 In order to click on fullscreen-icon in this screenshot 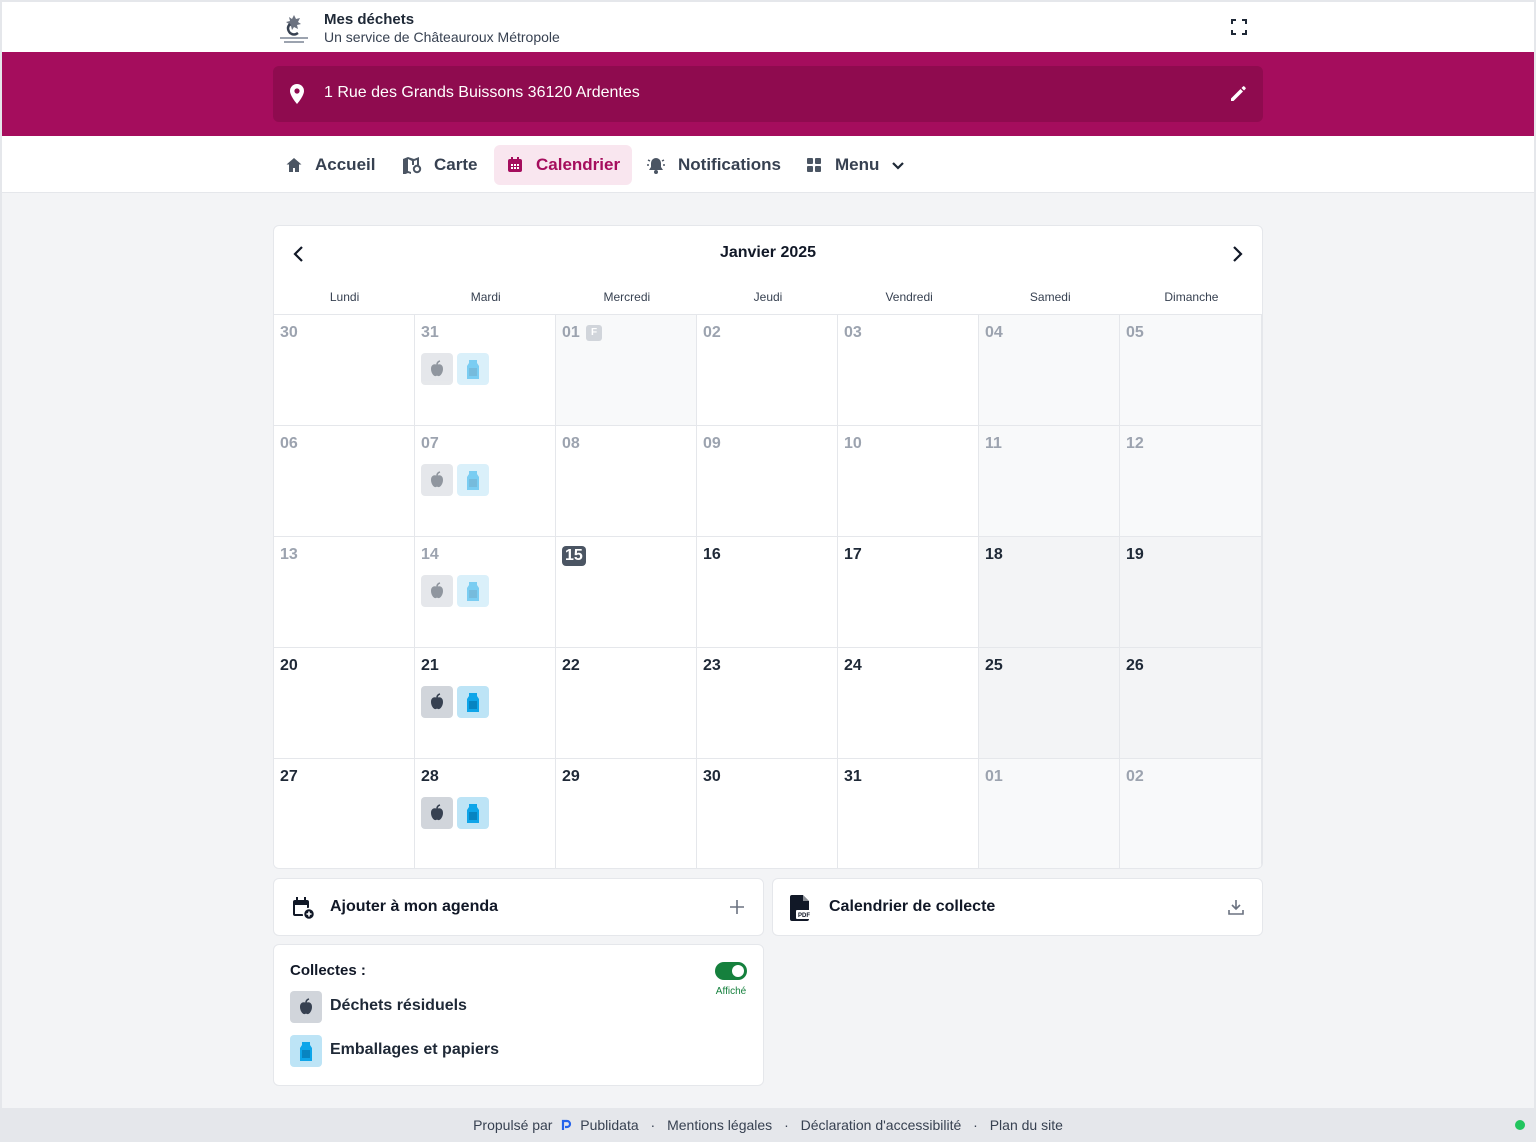, I will do `click(1239, 27)`.